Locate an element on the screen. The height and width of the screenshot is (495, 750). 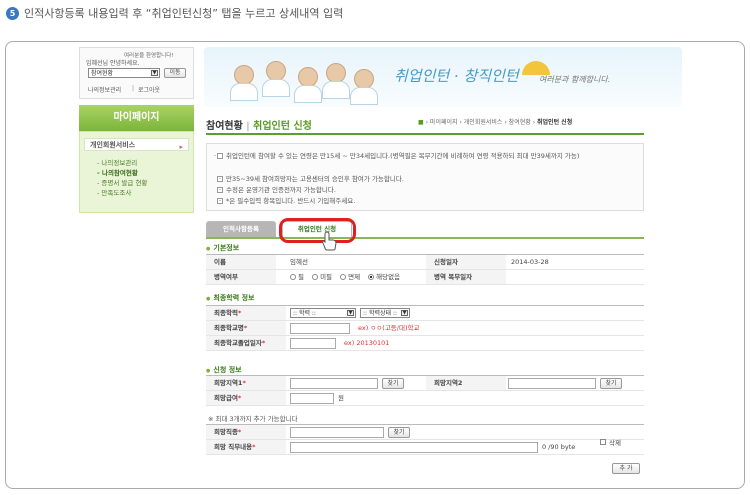
delete-checkbox-group: 삭제 is located at coordinates (610, 442).